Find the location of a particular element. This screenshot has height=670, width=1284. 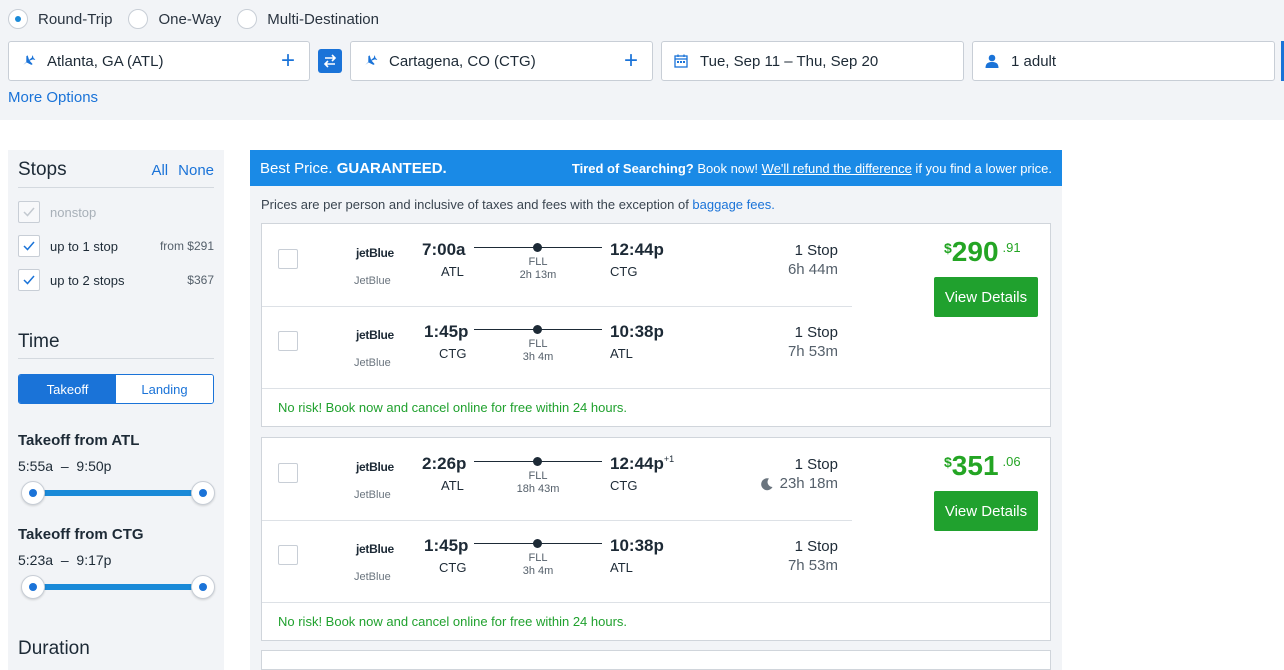

total-duration: 7h 53m is located at coordinates (813, 565).